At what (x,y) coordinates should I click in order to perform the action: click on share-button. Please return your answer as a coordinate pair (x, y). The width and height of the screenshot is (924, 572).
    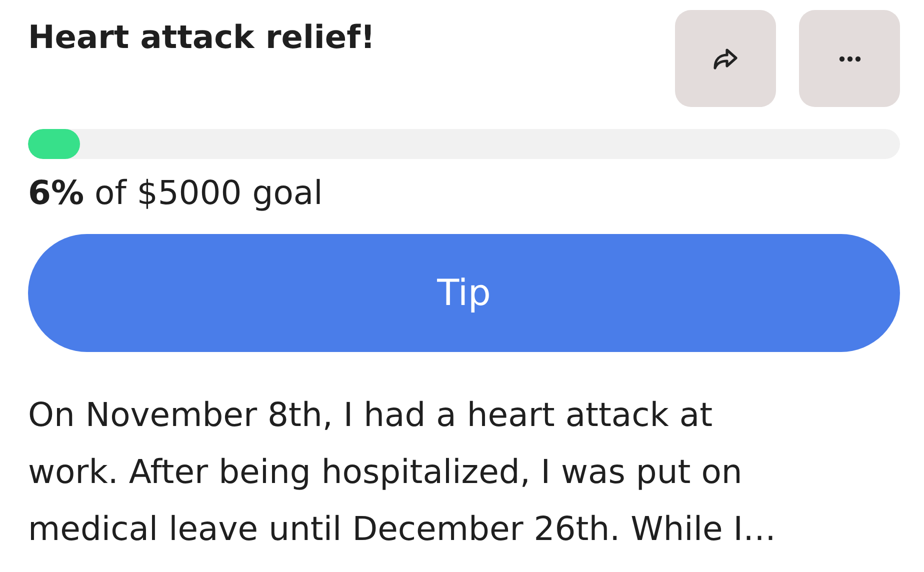
    Looking at the image, I should click on (725, 58).